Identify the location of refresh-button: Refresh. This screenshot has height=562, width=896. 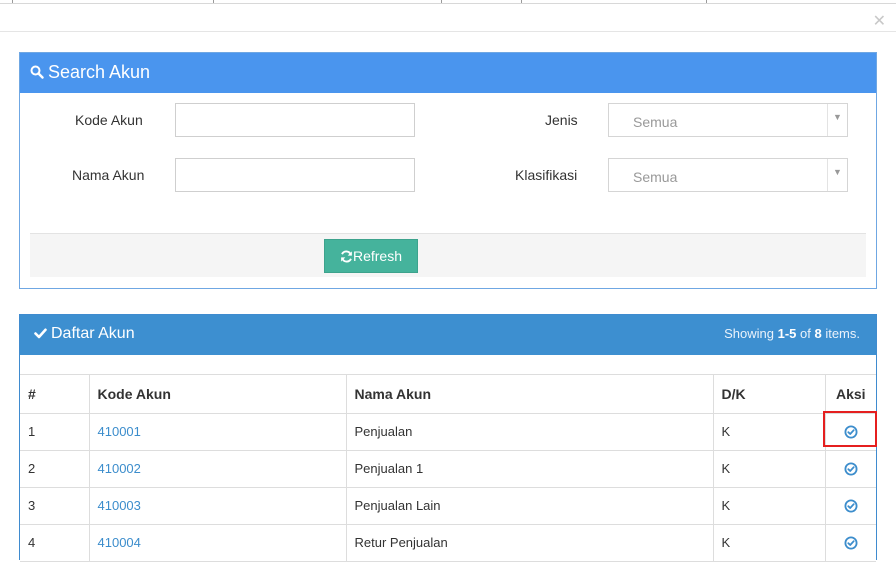
(371, 256).